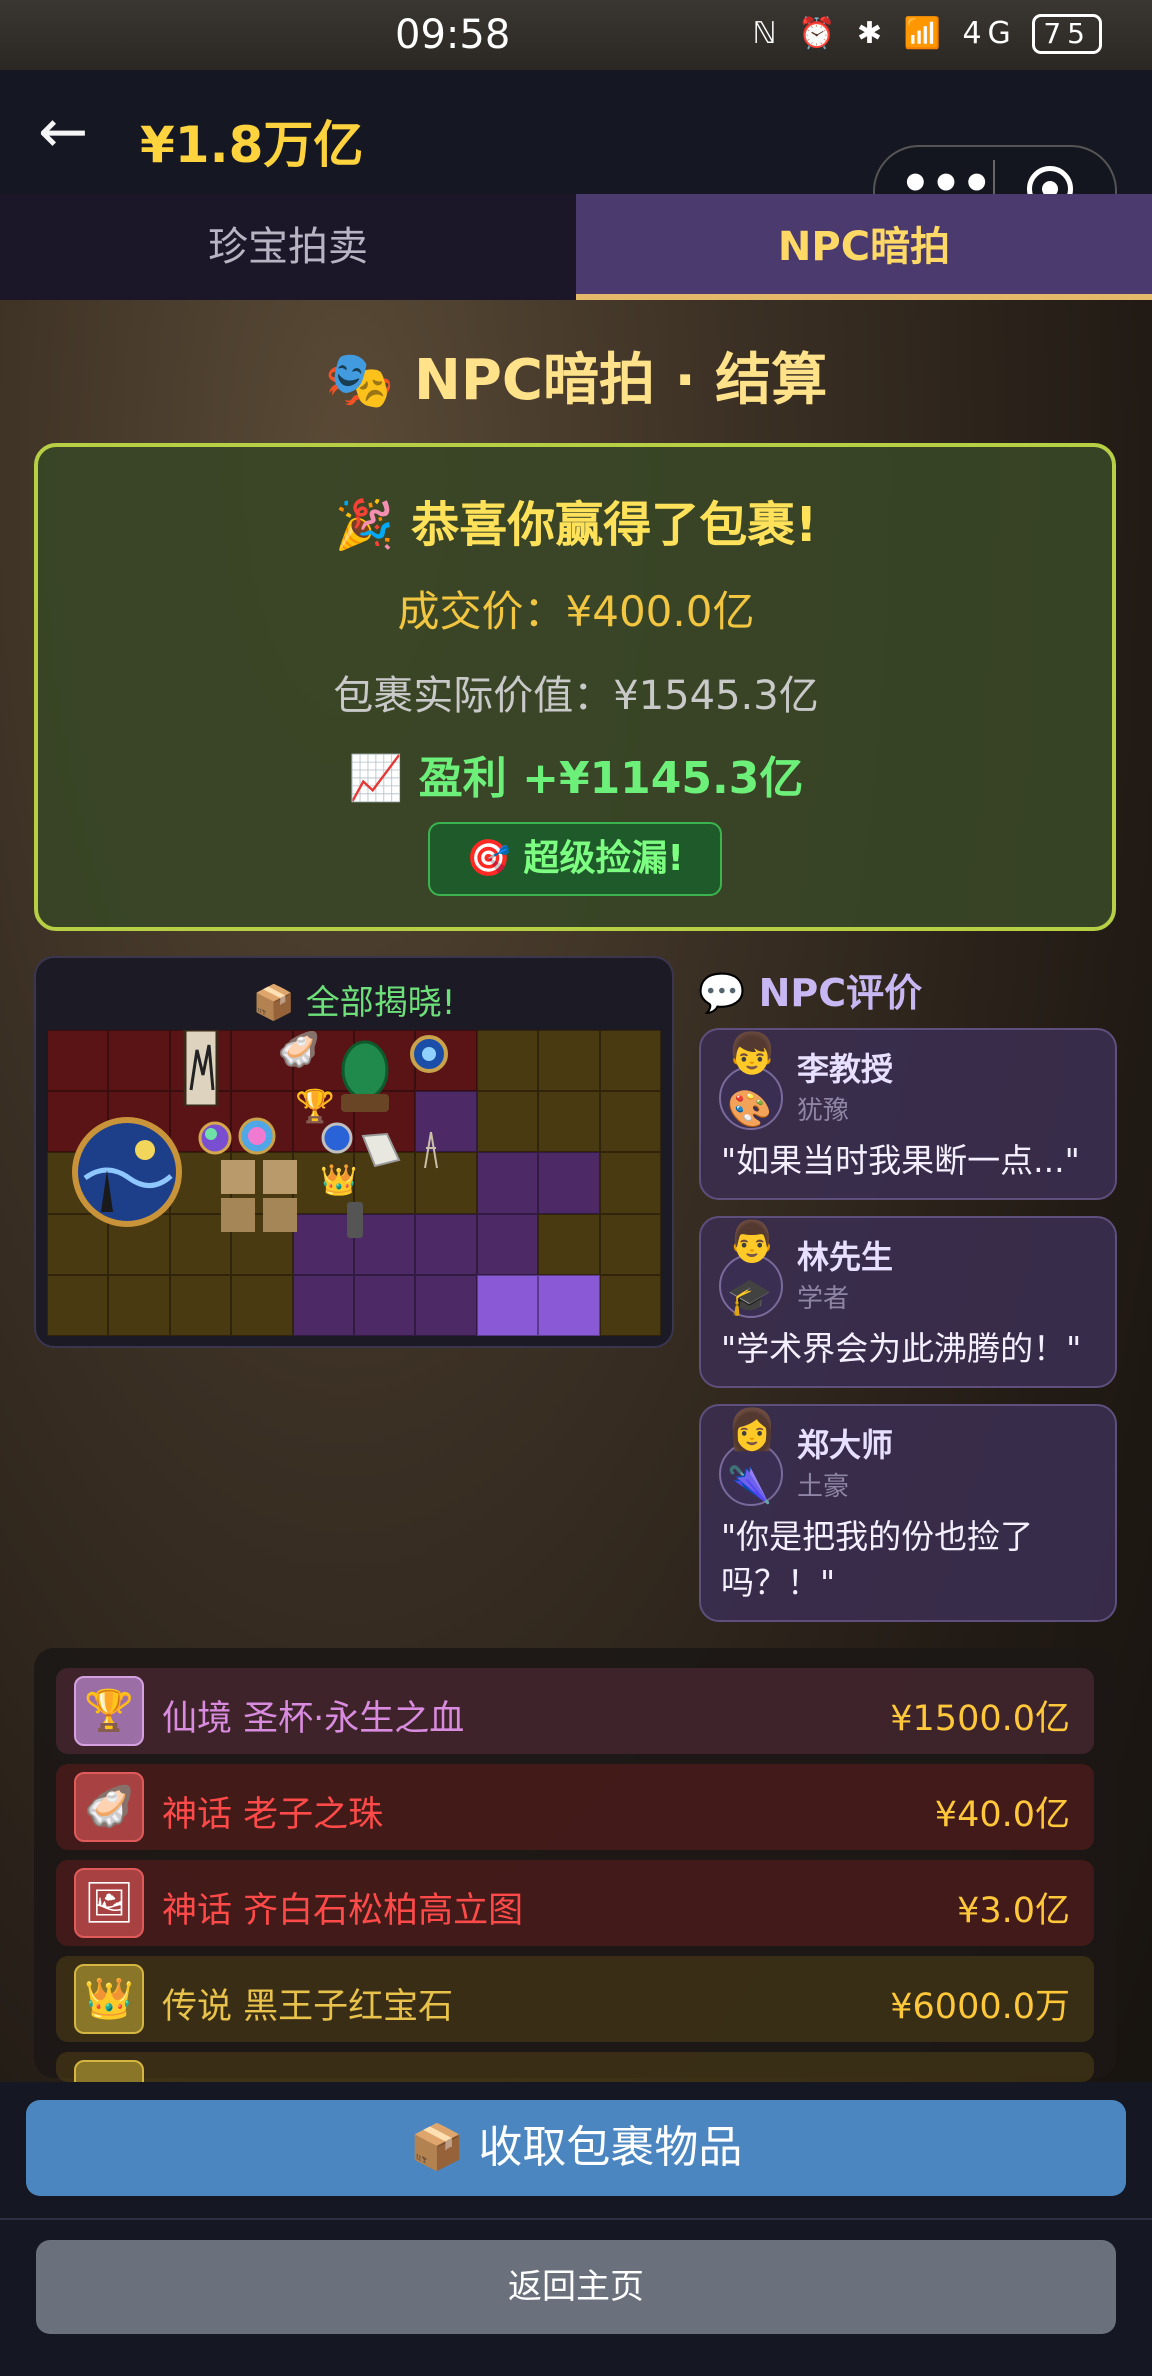 Image resolution: width=1152 pixels, height=2376 pixels. What do you see at coordinates (845, 1069) in the screenshot?
I see `npc-name: 李教授` at bounding box center [845, 1069].